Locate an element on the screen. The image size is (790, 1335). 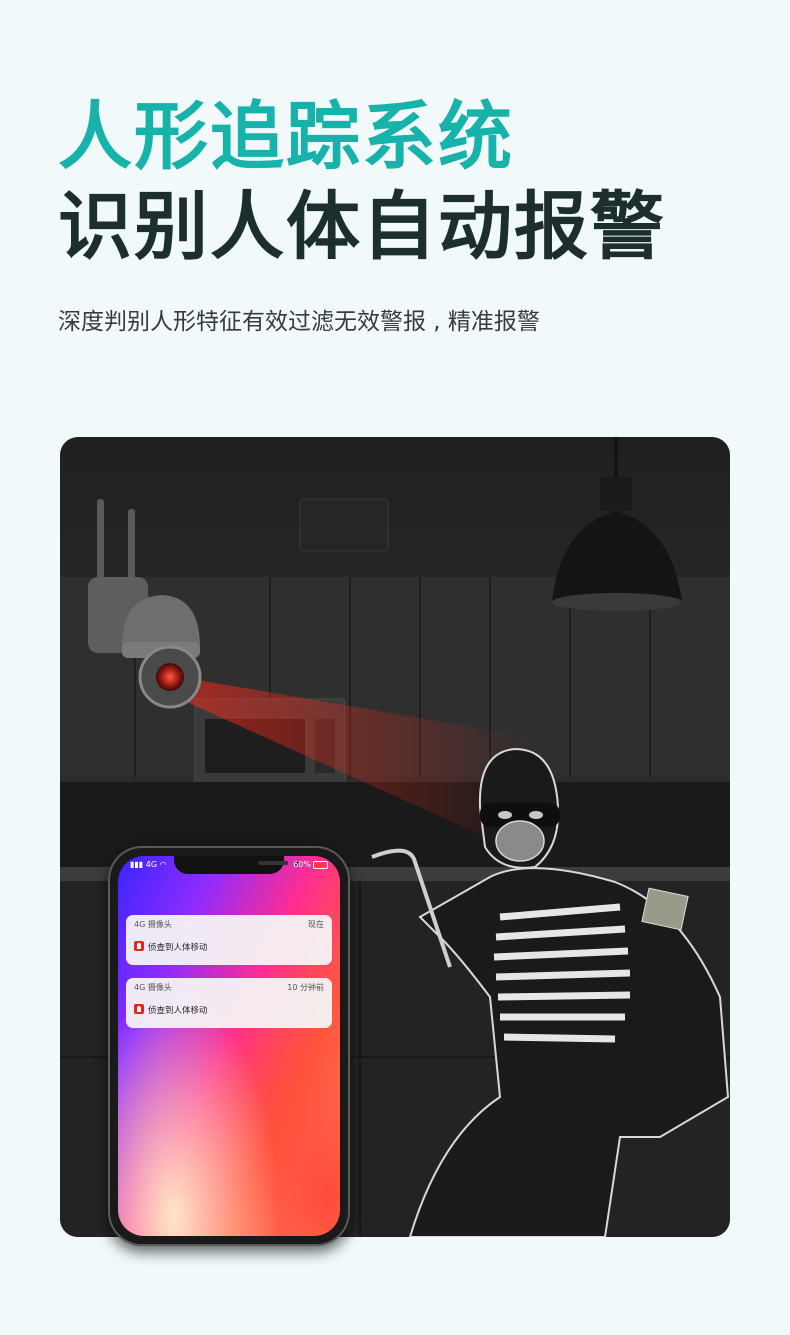
notification-card: 4G 摄像头 现在 侦查到人体移动 is located at coordinates (229, 940).